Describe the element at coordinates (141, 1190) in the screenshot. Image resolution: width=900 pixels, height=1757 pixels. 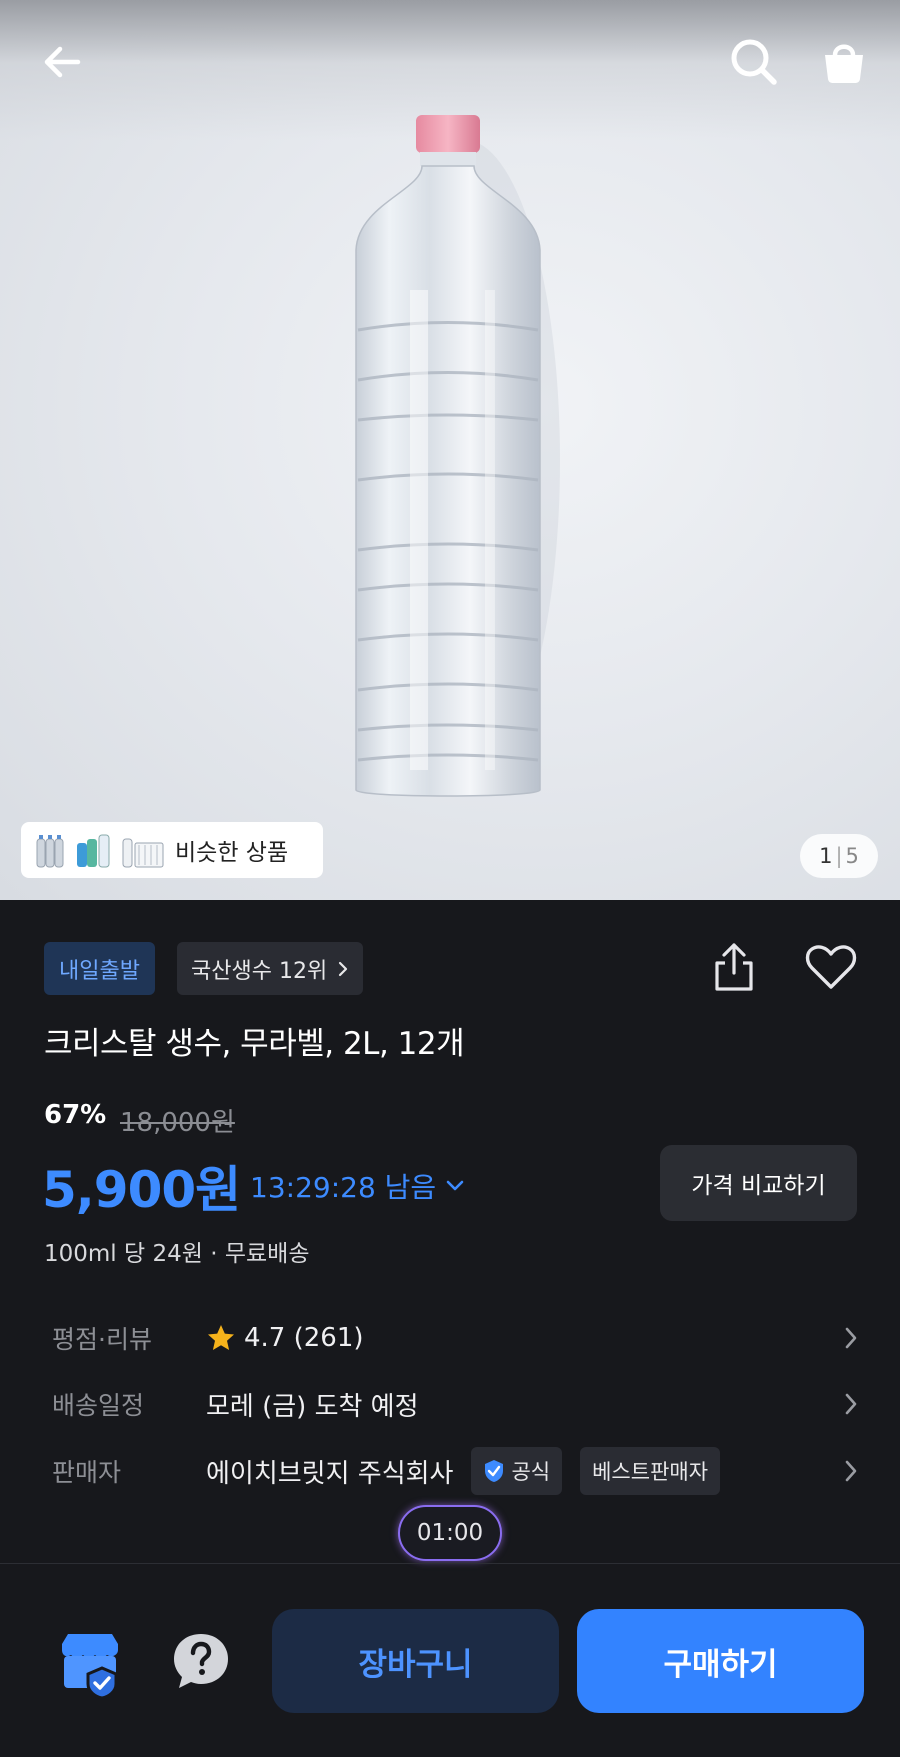
I see `sale-price: 5,900원` at that location.